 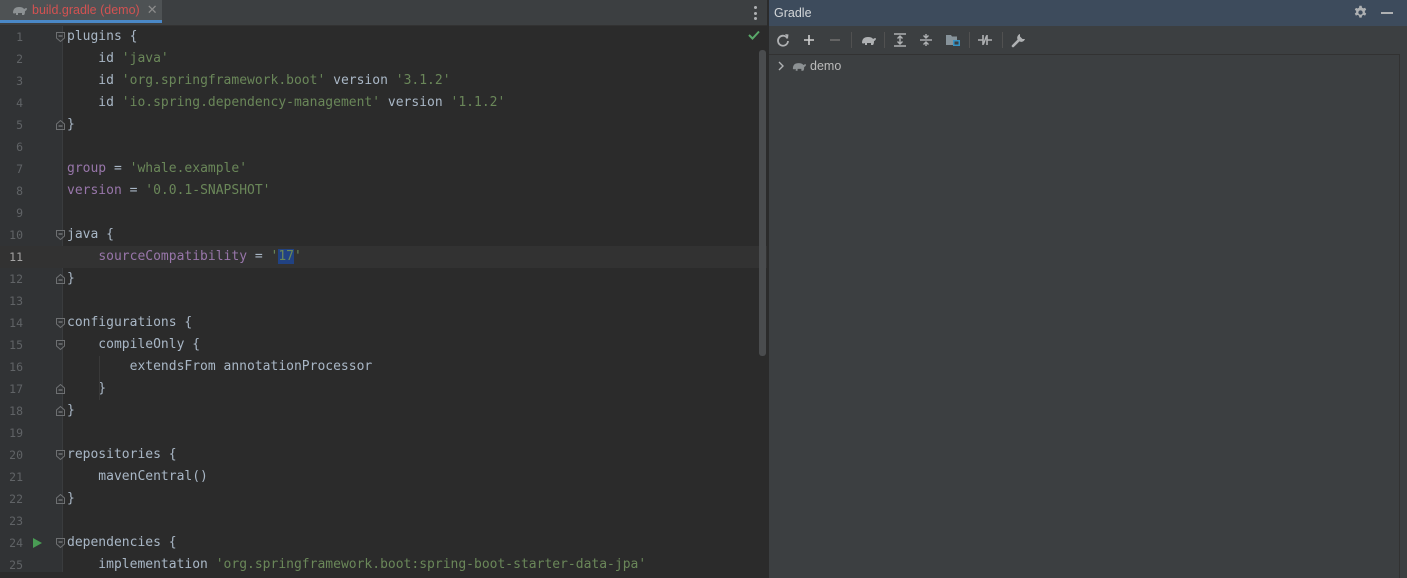 What do you see at coordinates (383, 477) in the screenshot?
I see `code-line: 21 mavenCentral()` at bounding box center [383, 477].